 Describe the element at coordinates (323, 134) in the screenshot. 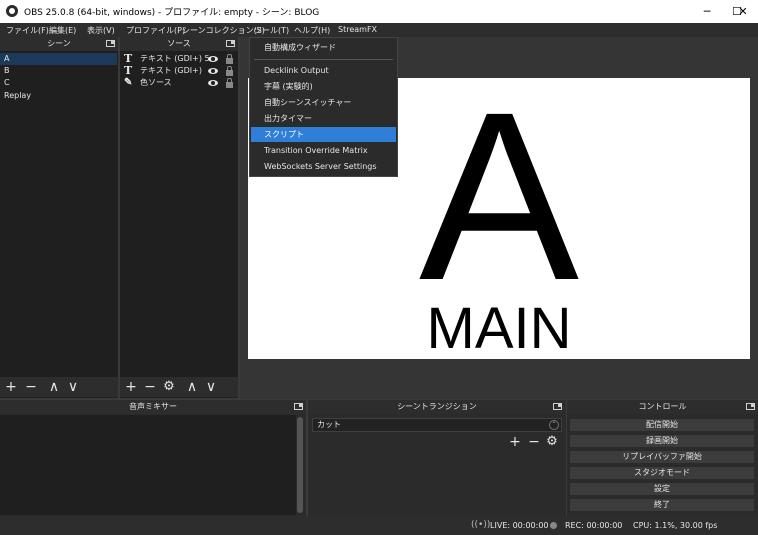

I see `menu-item-scripts: スクリプト` at that location.